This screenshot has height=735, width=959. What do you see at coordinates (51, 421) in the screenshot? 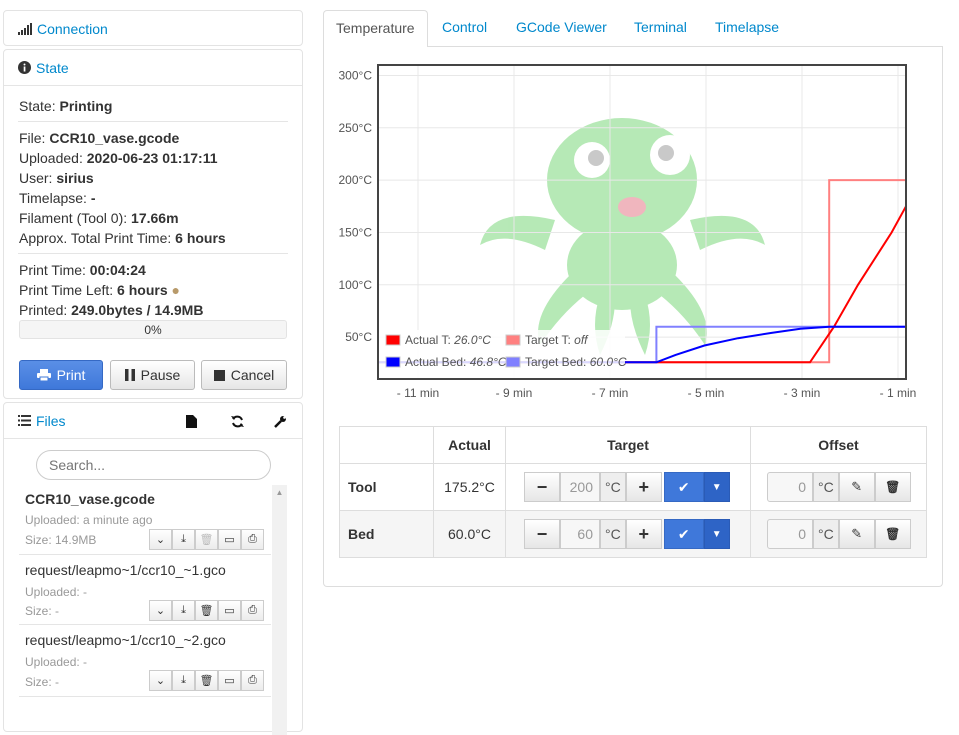
I see `files-title: Files` at bounding box center [51, 421].